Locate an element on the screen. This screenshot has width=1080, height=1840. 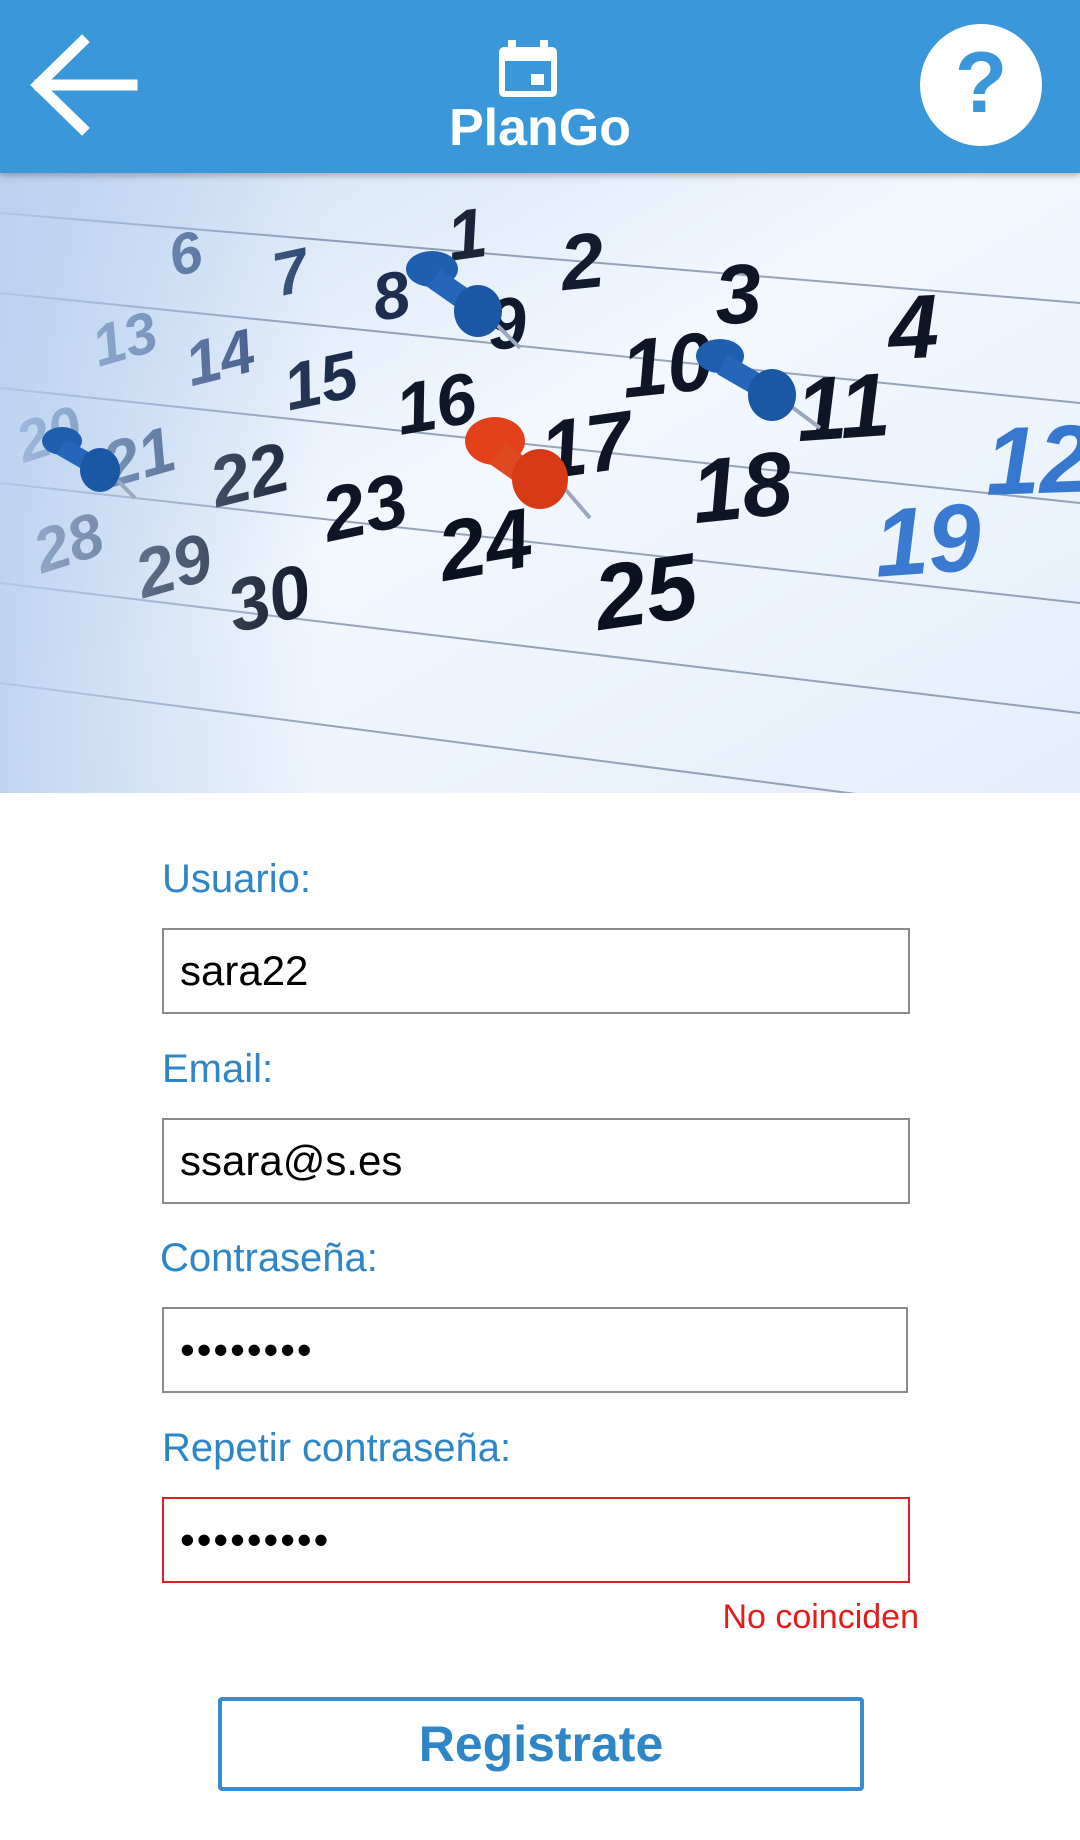
username-label: Usuario: is located at coordinates (236, 879).